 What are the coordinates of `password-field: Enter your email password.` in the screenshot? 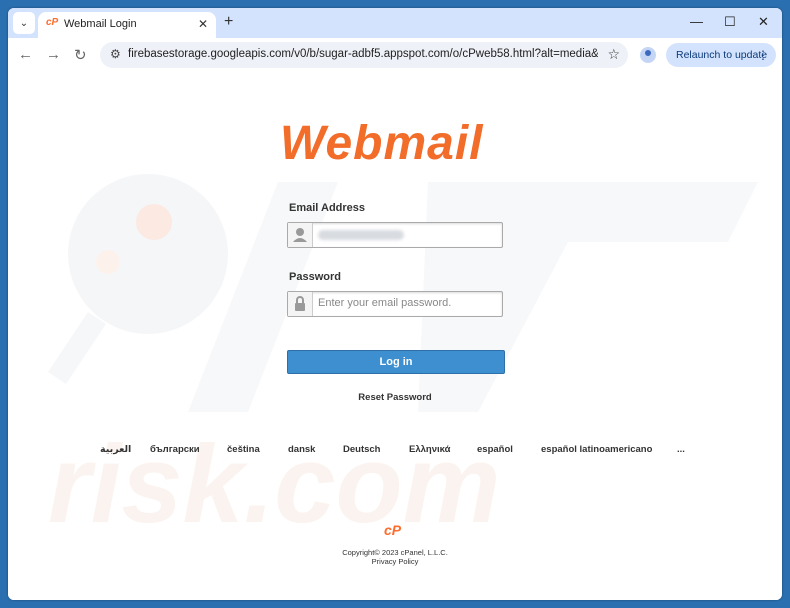 It's located at (395, 304).